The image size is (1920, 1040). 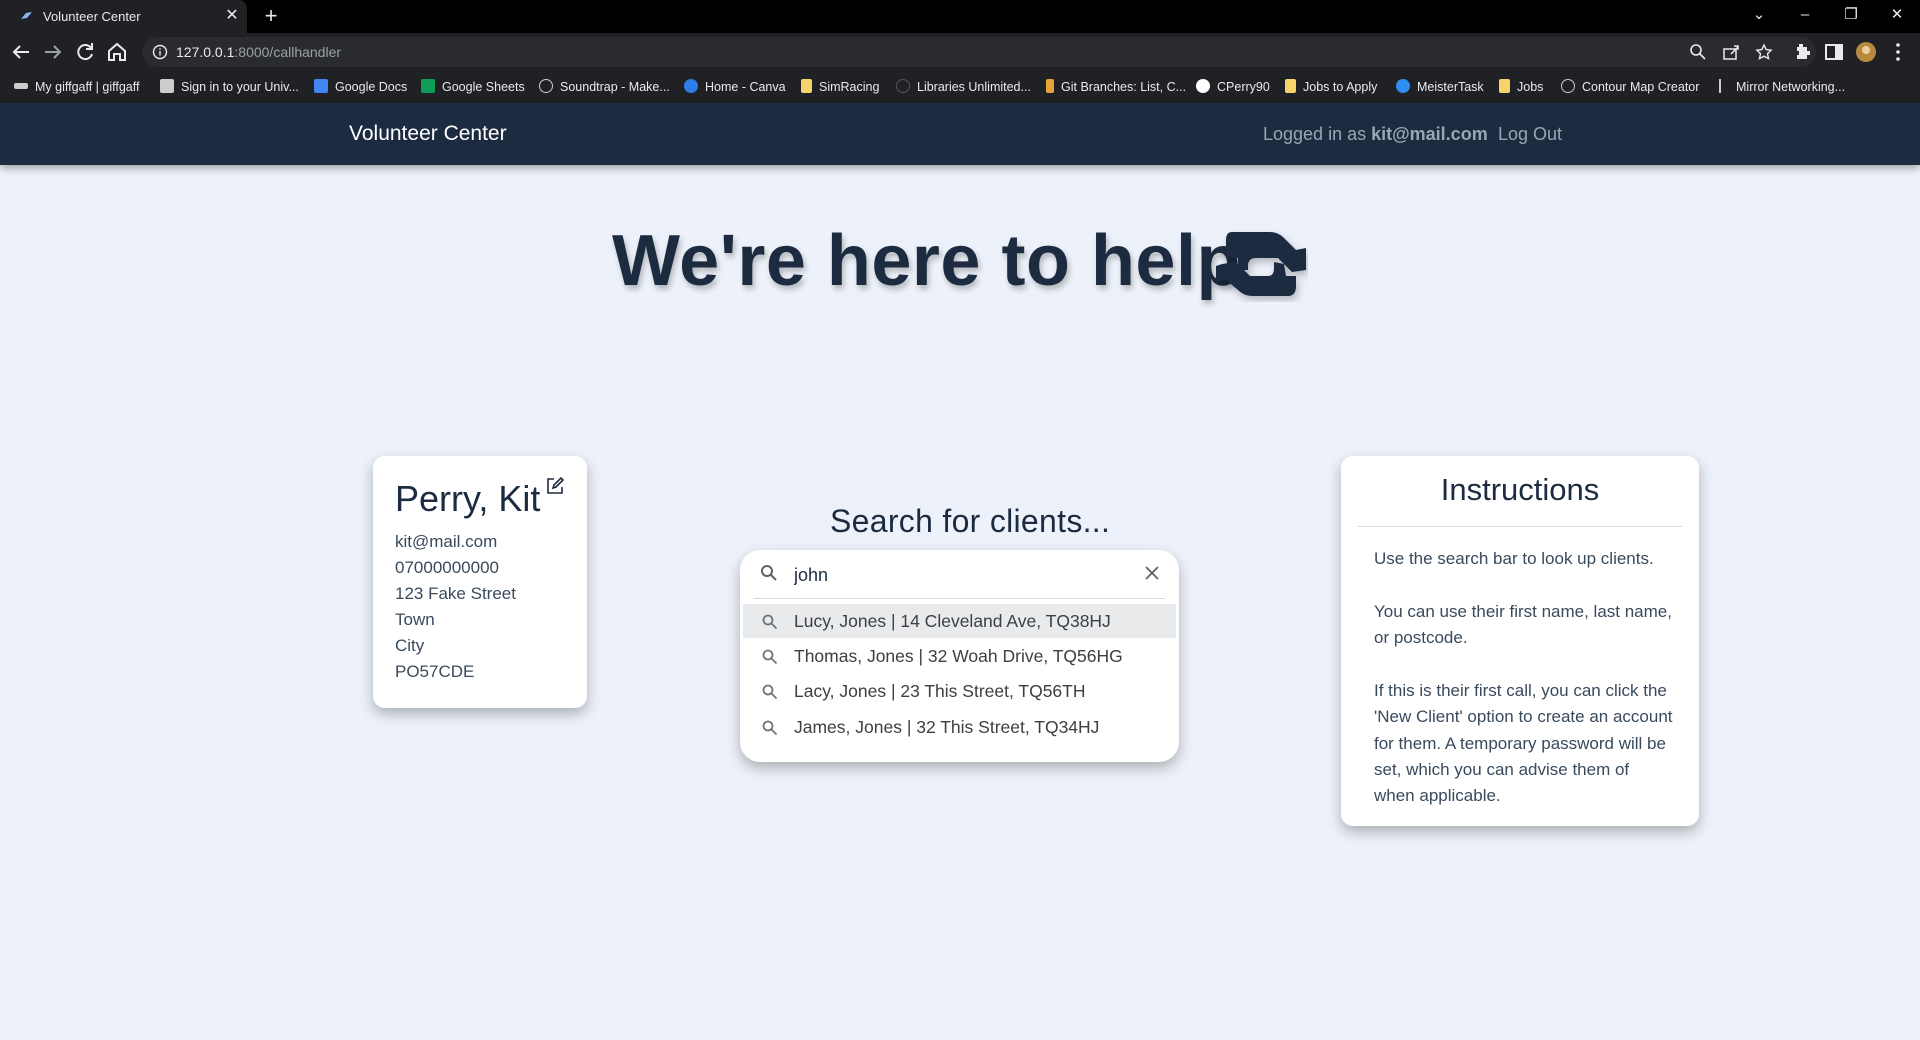 What do you see at coordinates (447, 567) in the screenshot?
I see `volunteer-phone: 07000000000` at bounding box center [447, 567].